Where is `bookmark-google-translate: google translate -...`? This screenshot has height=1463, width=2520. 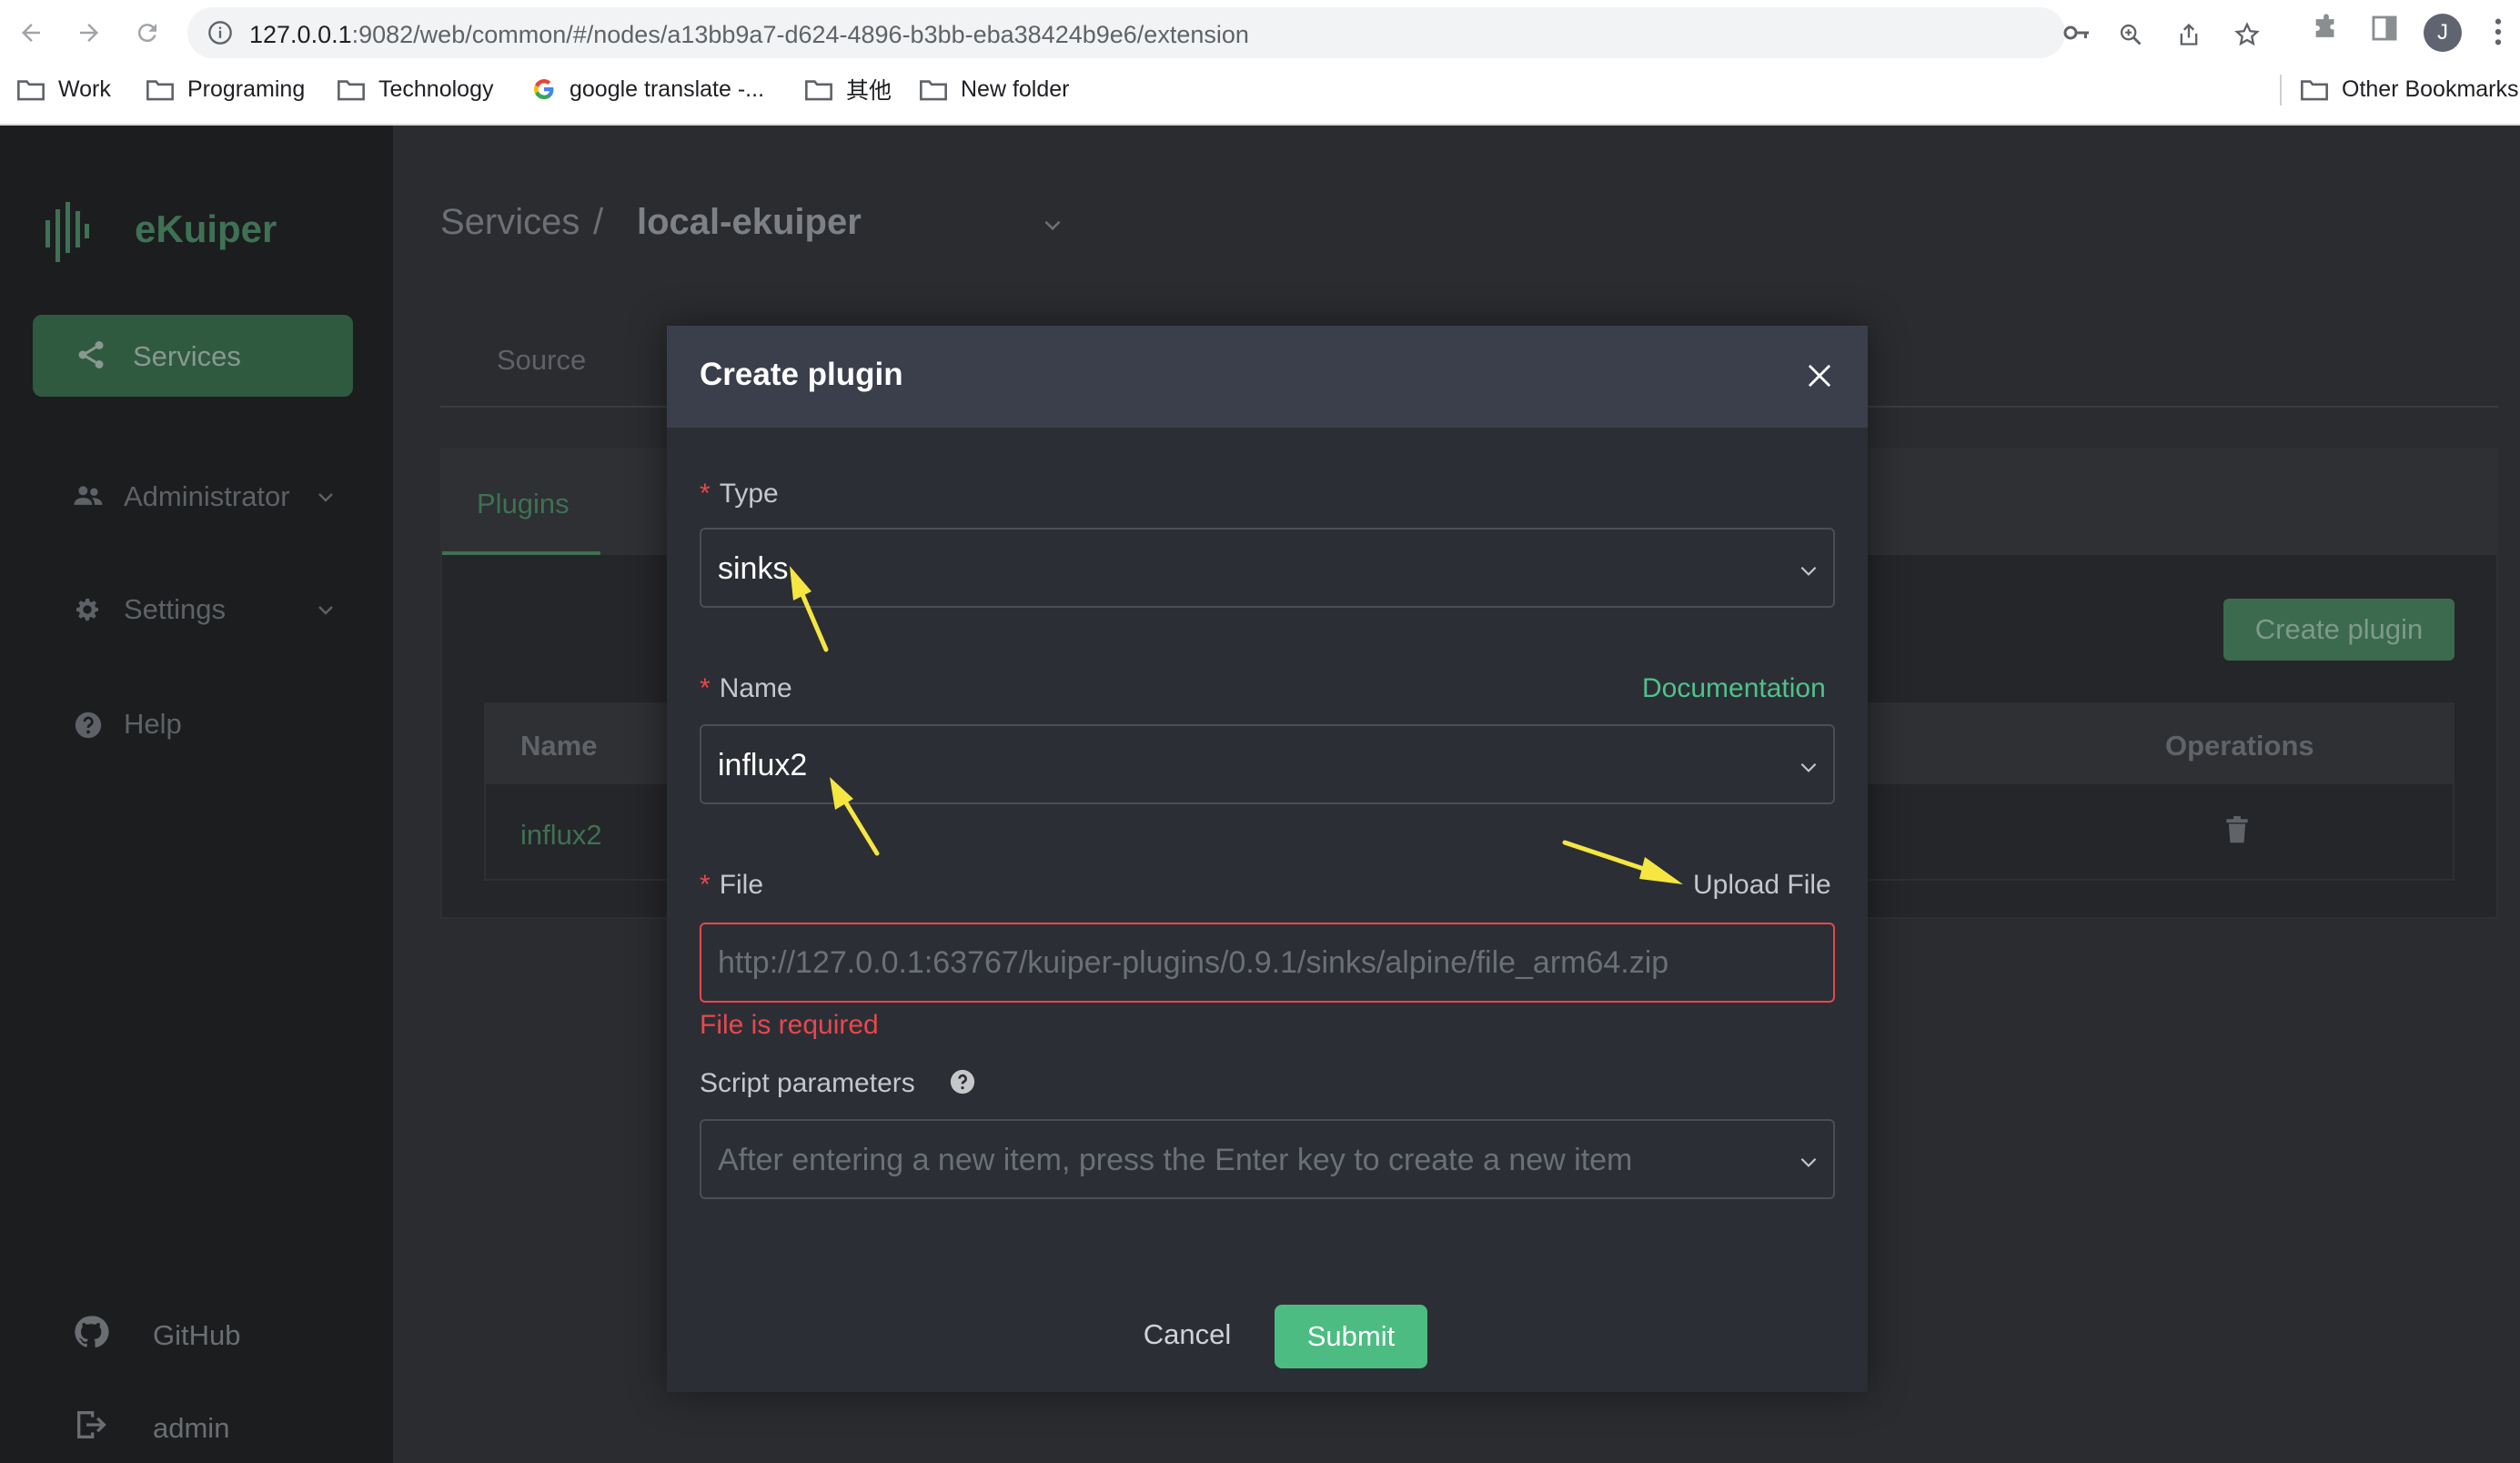
bookmark-google-translate: google translate -... is located at coordinates (648, 89).